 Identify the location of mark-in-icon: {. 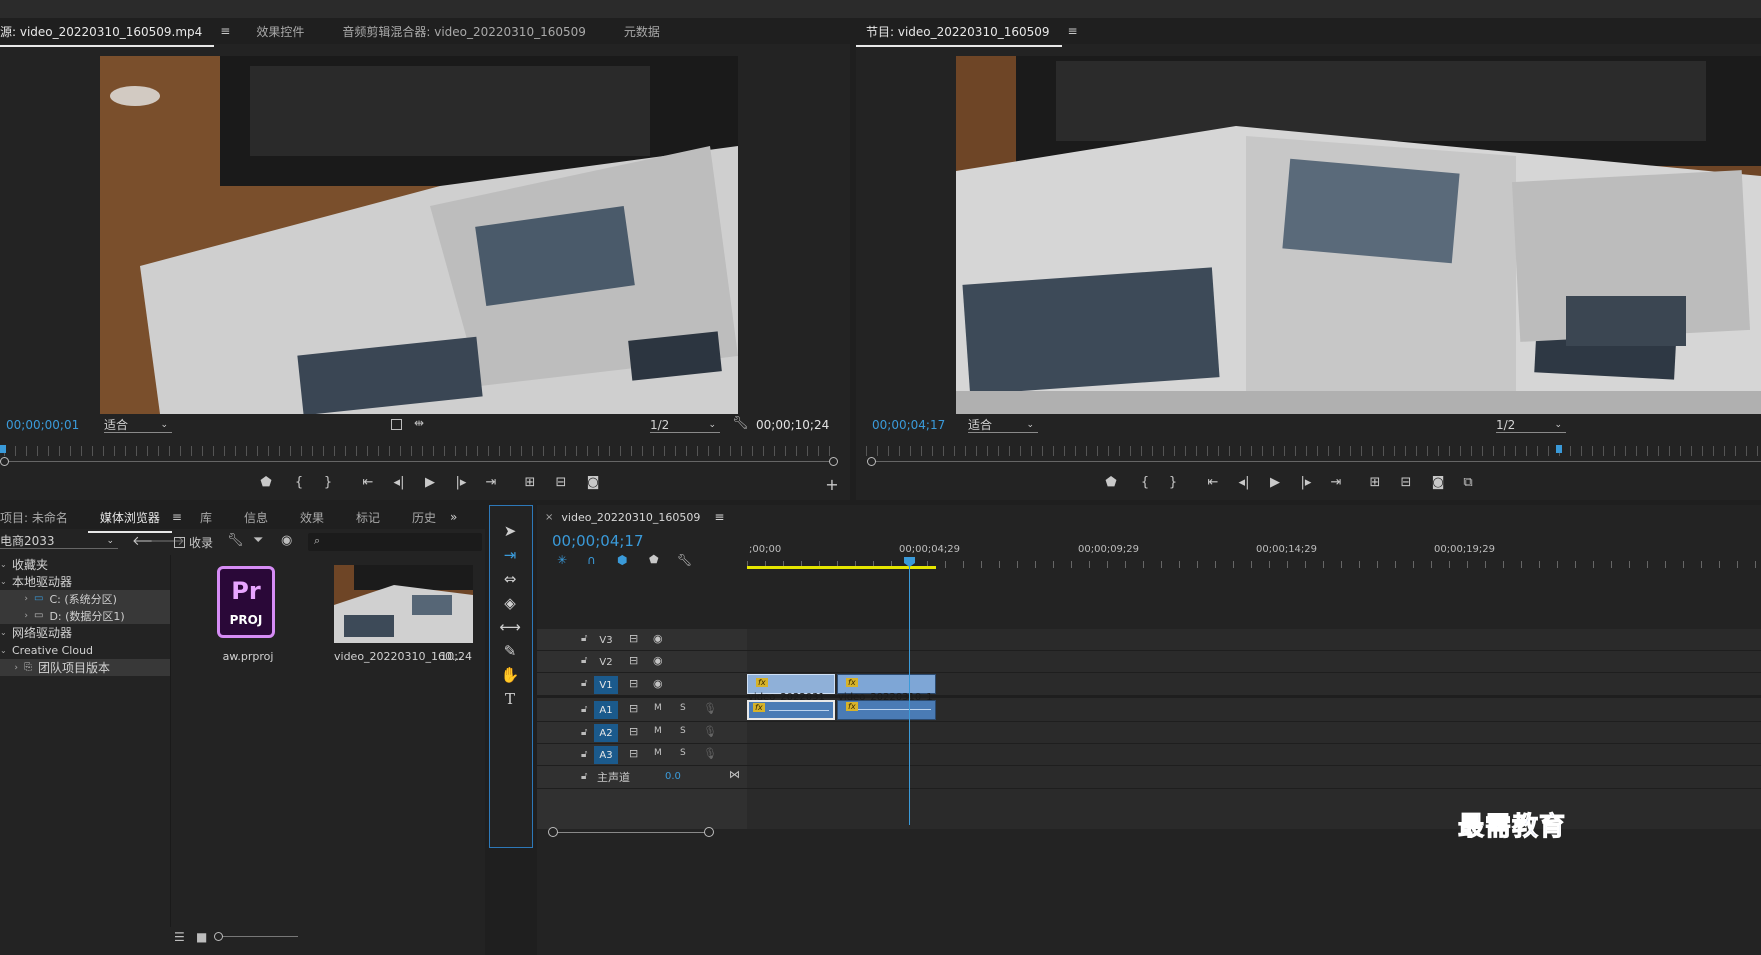
(299, 482).